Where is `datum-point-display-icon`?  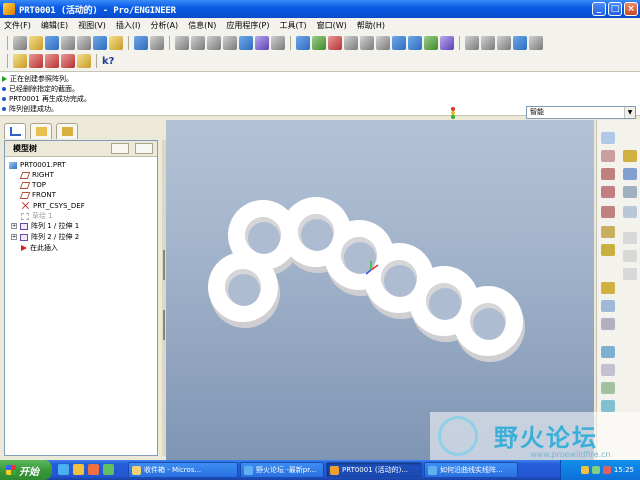 datum-point-display-icon is located at coordinates (52, 61).